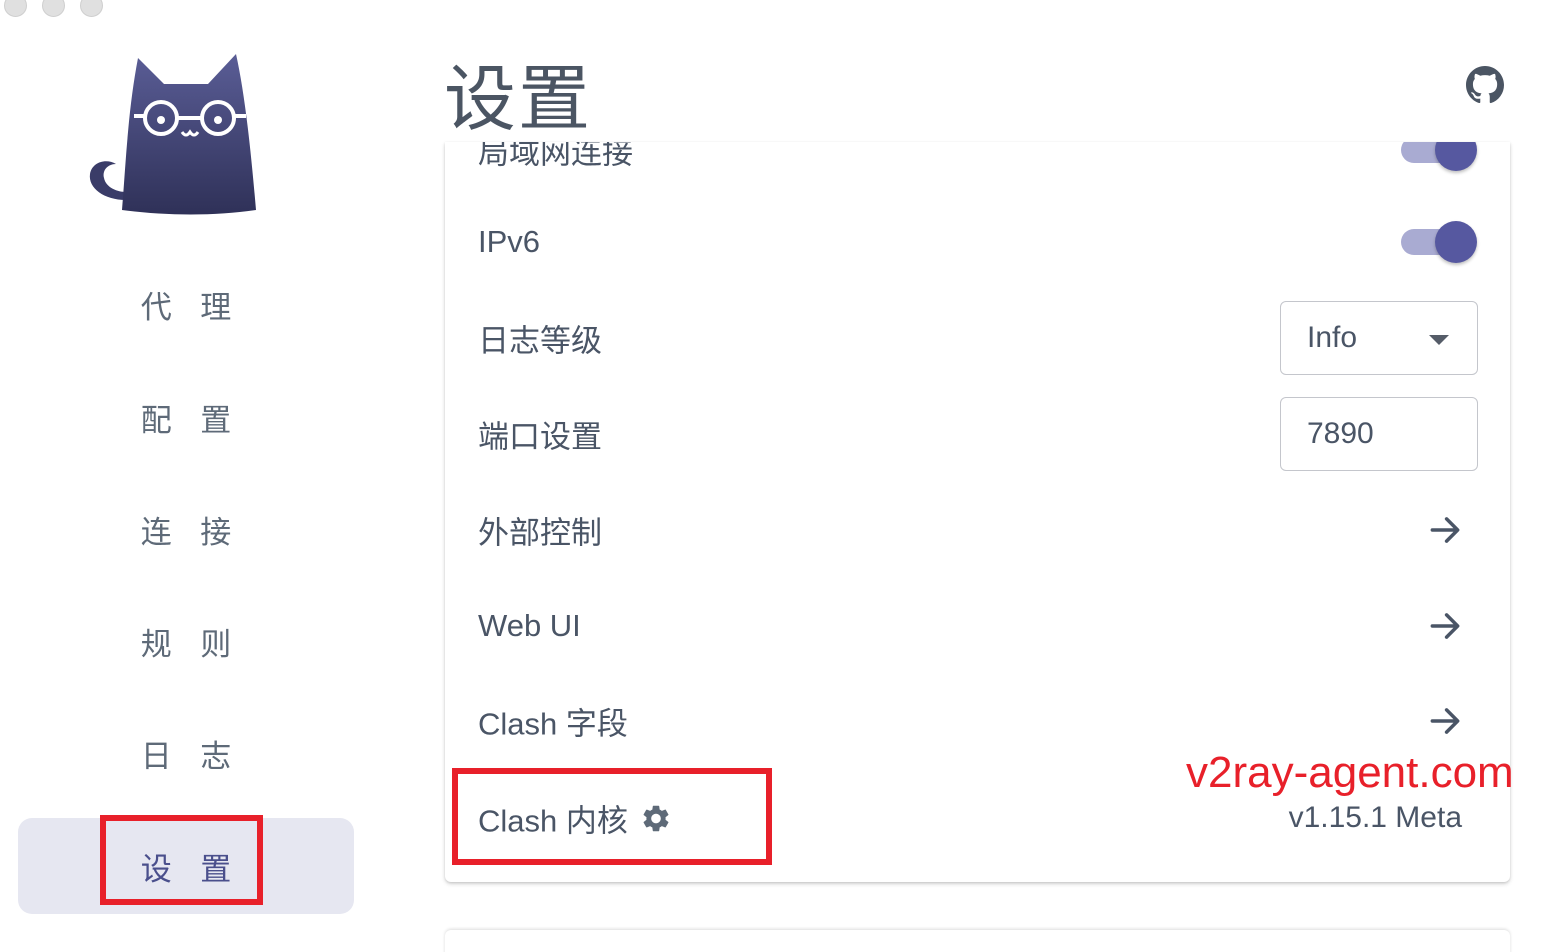  I want to click on sidebar-item-label: 代 理, so click(191, 307).